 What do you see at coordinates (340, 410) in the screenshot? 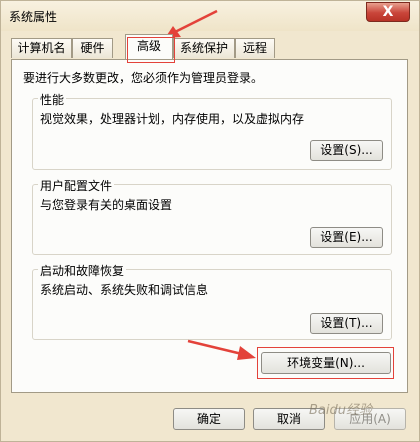
I see `watermark-logo: Baidu经验` at bounding box center [340, 410].